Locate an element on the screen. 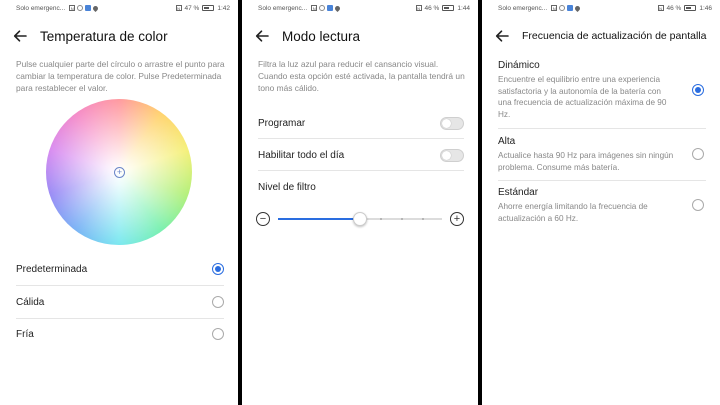 The width and height of the screenshot is (720, 405). clock: 1:44 is located at coordinates (463, 8).